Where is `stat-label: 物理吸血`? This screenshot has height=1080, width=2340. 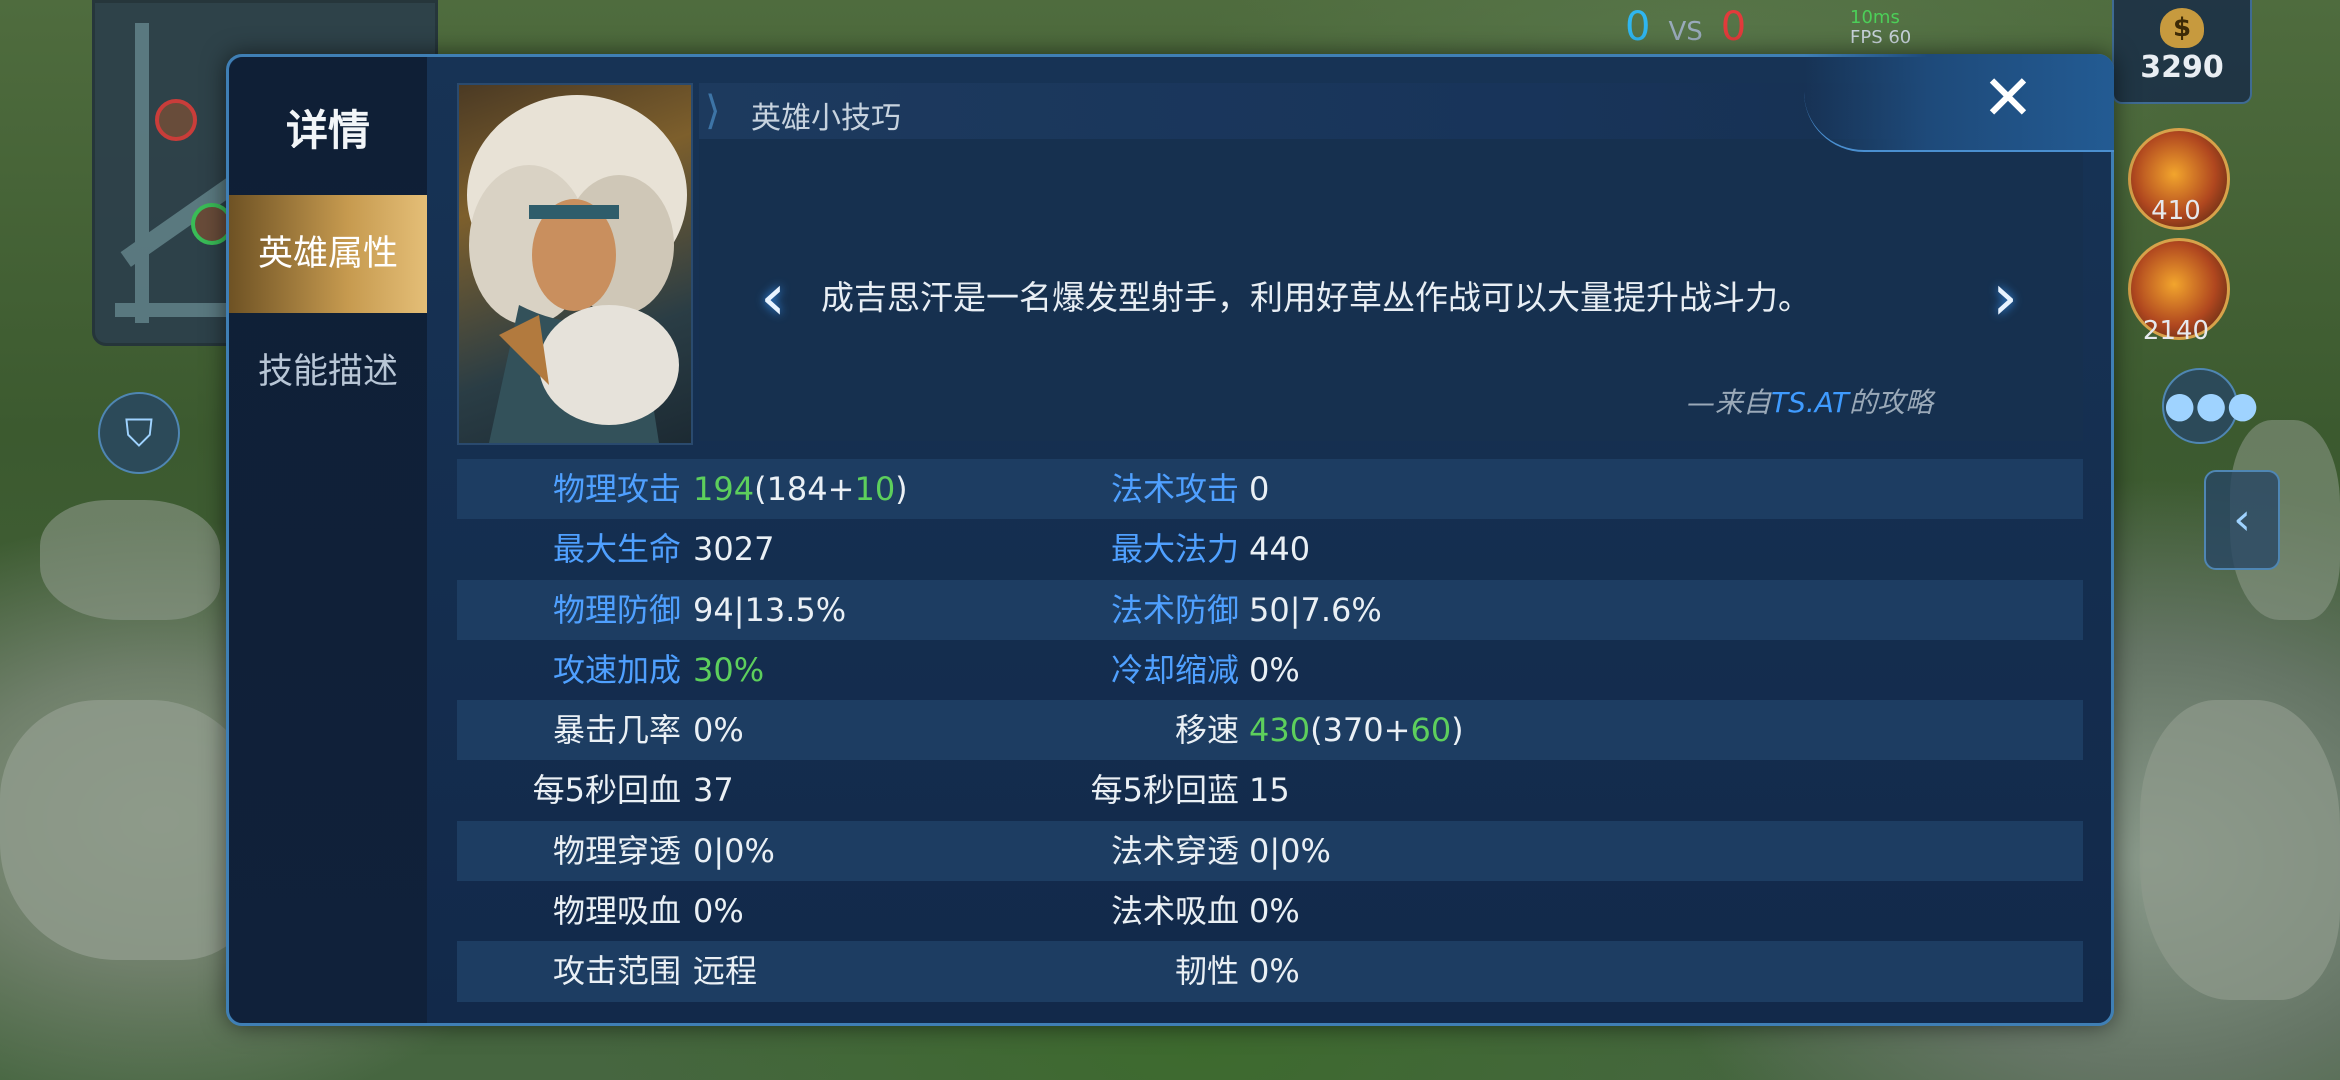 stat-label: 物理吸血 is located at coordinates (616, 911).